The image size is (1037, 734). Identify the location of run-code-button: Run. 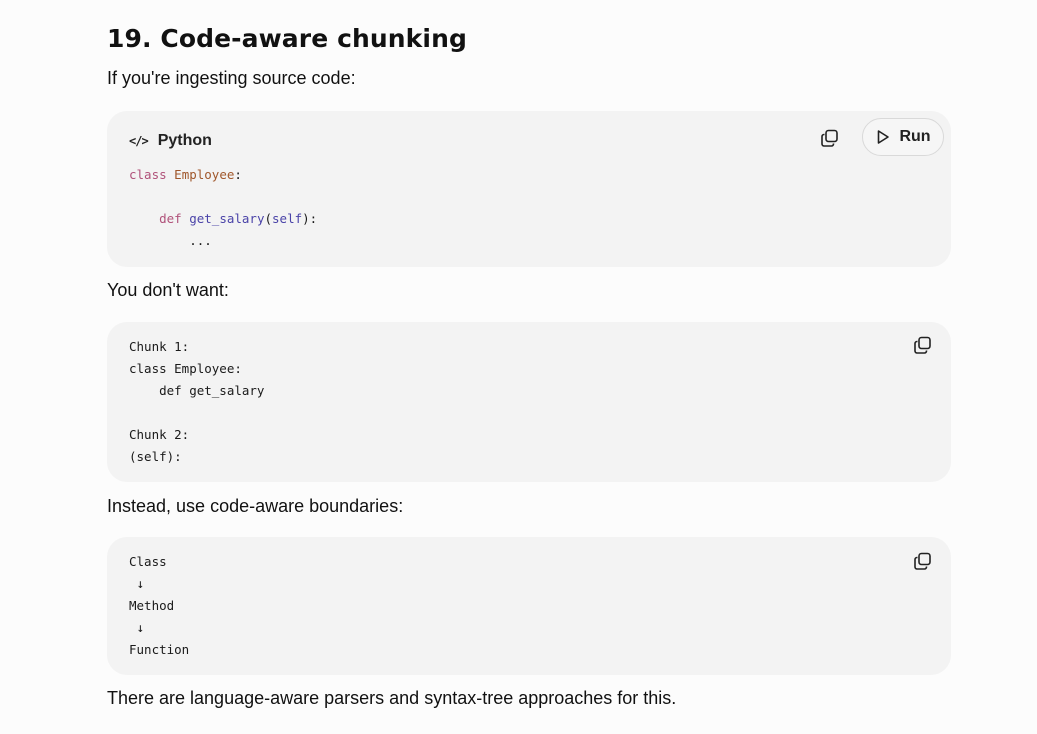
(903, 137).